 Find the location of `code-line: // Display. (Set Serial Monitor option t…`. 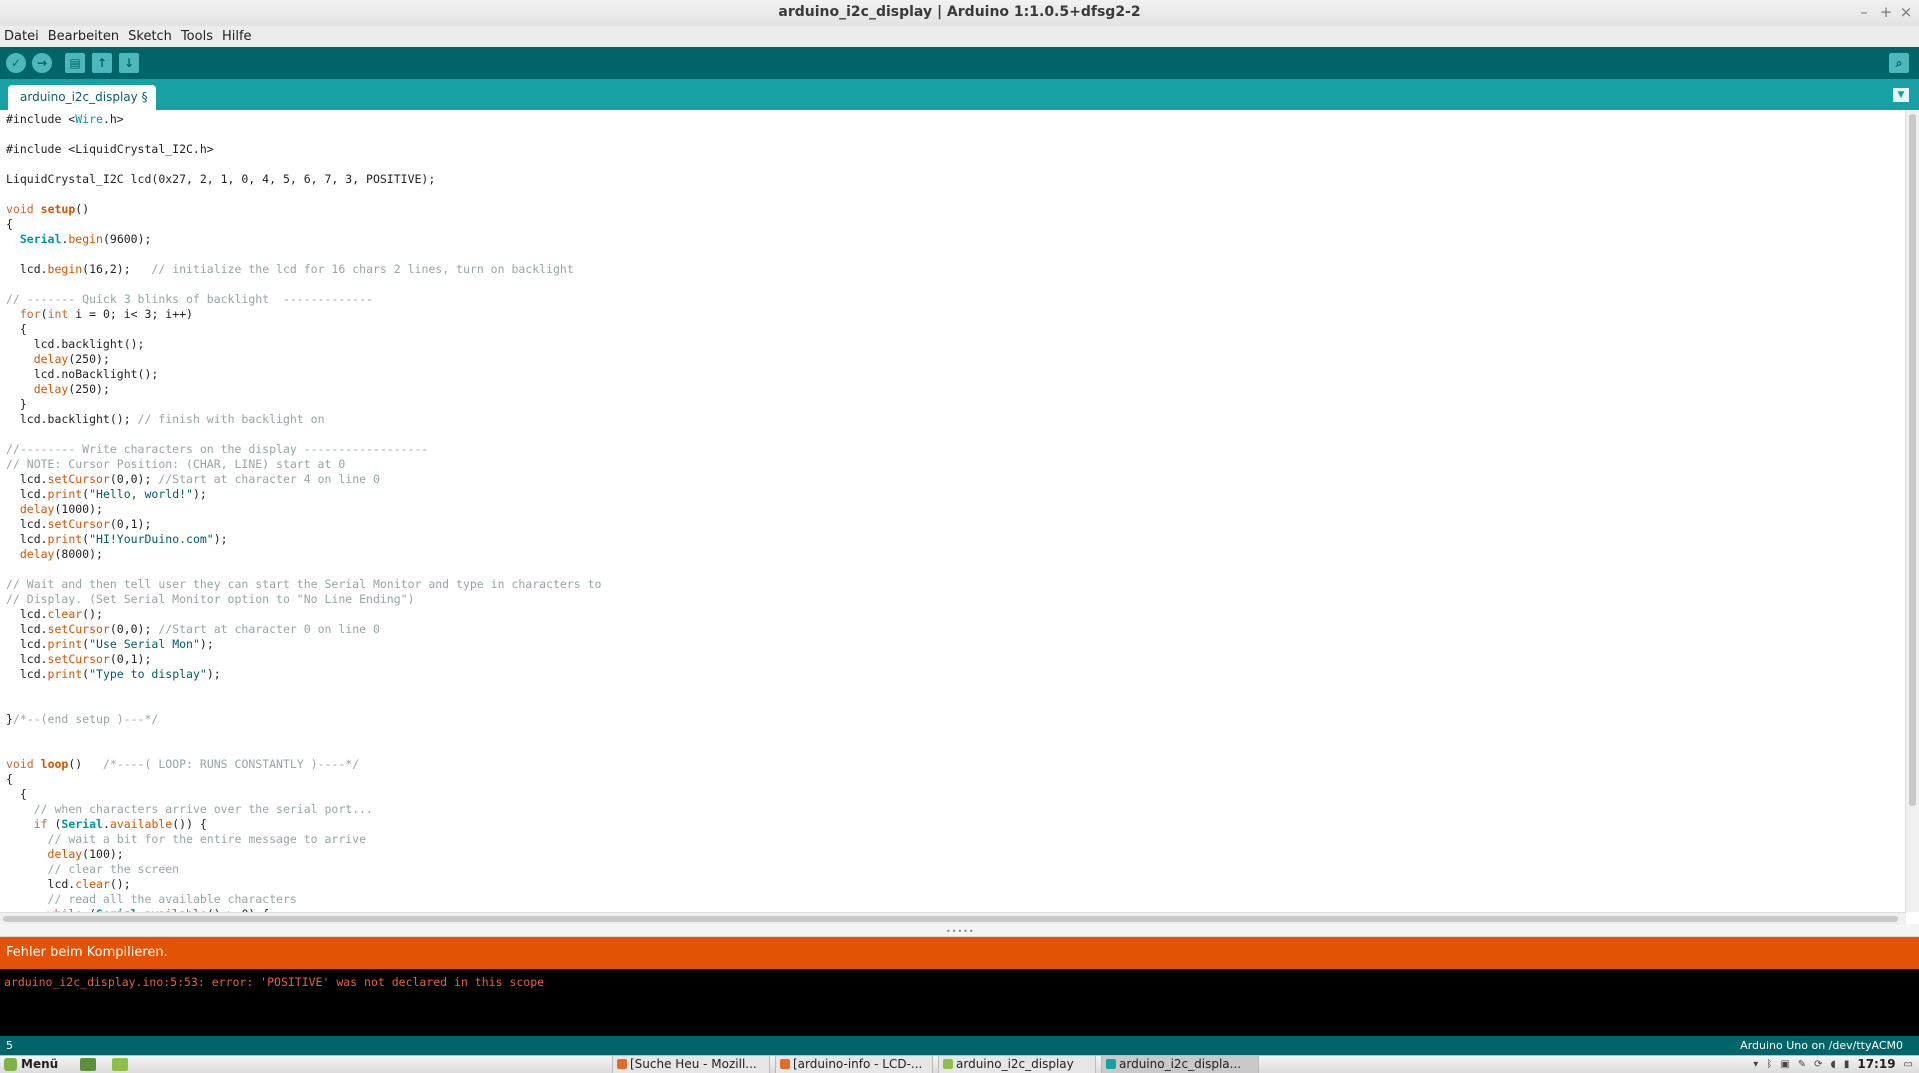

code-line: // Display. (Set Serial Monitor option t… is located at coordinates (303, 599).